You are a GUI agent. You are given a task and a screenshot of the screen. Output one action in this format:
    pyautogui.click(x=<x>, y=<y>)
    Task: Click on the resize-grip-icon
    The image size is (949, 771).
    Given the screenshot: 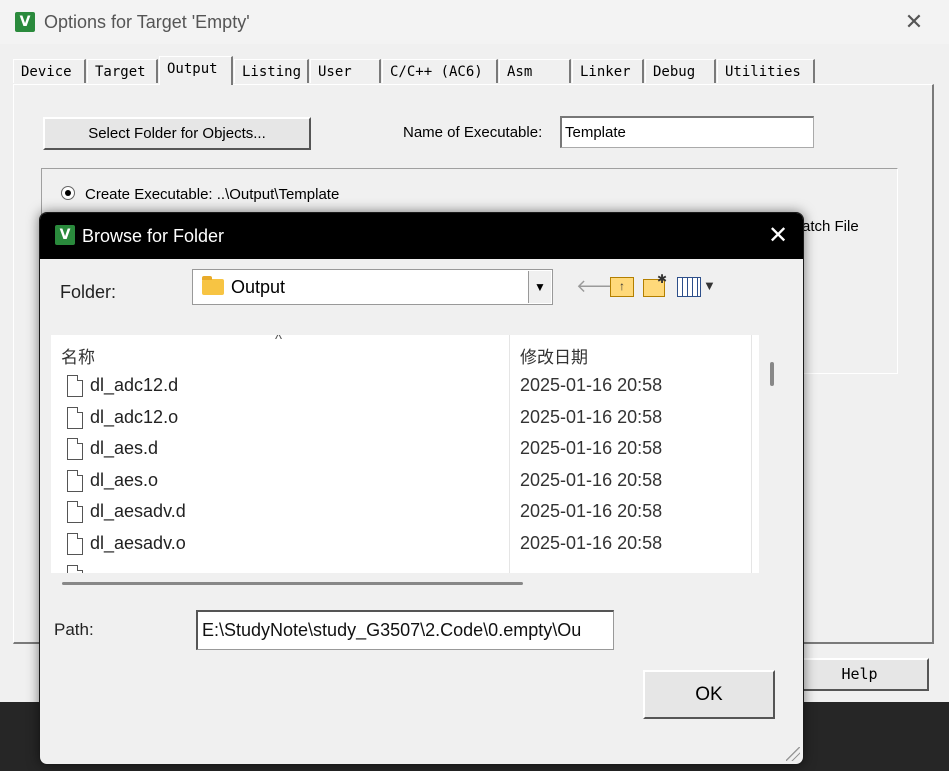 What is the action you would take?
    pyautogui.click(x=793, y=754)
    